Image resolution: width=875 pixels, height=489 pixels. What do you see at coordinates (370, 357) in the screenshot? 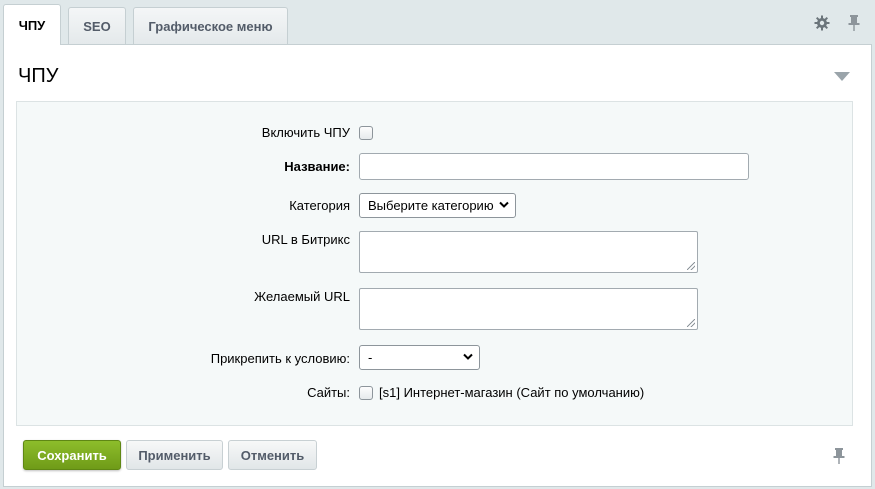
I see `condition-selected-value: -` at bounding box center [370, 357].